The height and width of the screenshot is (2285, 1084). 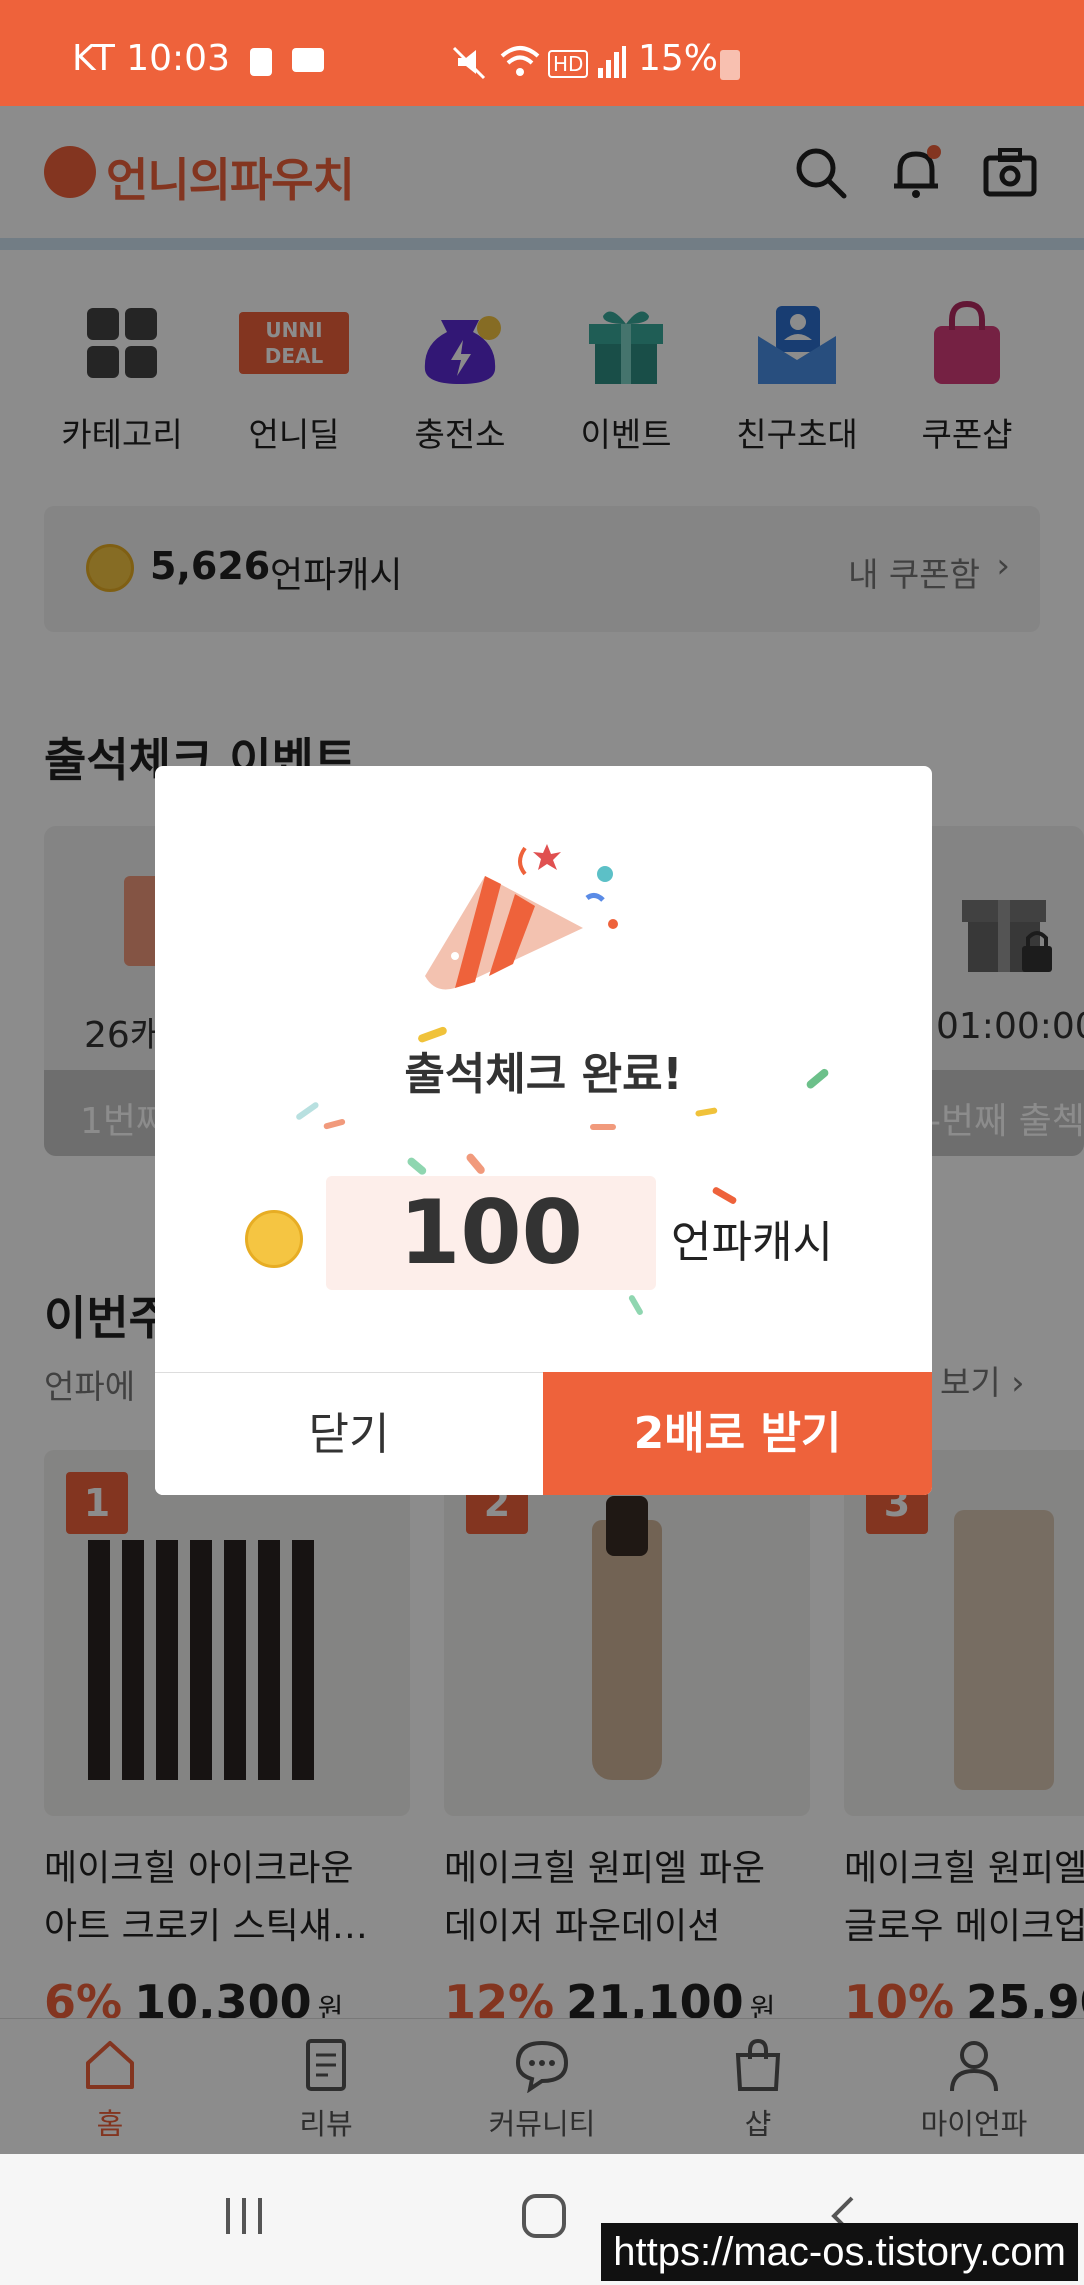 What do you see at coordinates (752, 1242) in the screenshot?
I see `reward-unit: 언파캐시` at bounding box center [752, 1242].